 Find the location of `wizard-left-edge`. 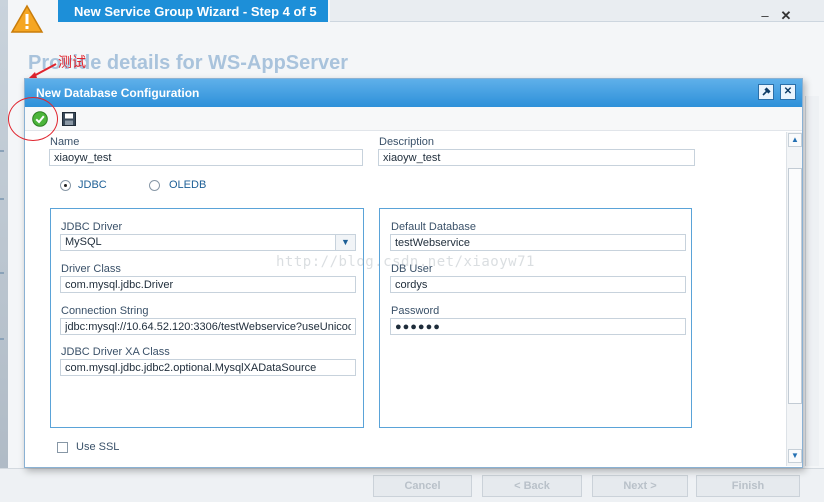

wizard-left-edge is located at coordinates (4, 251).